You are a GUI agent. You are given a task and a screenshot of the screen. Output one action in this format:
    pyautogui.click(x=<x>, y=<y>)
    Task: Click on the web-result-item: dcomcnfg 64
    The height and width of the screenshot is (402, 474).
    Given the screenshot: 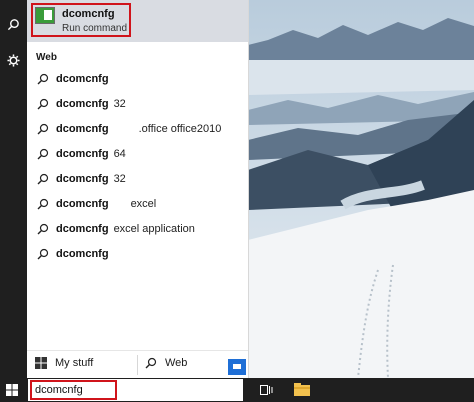 What is the action you would take?
    pyautogui.click(x=137, y=153)
    